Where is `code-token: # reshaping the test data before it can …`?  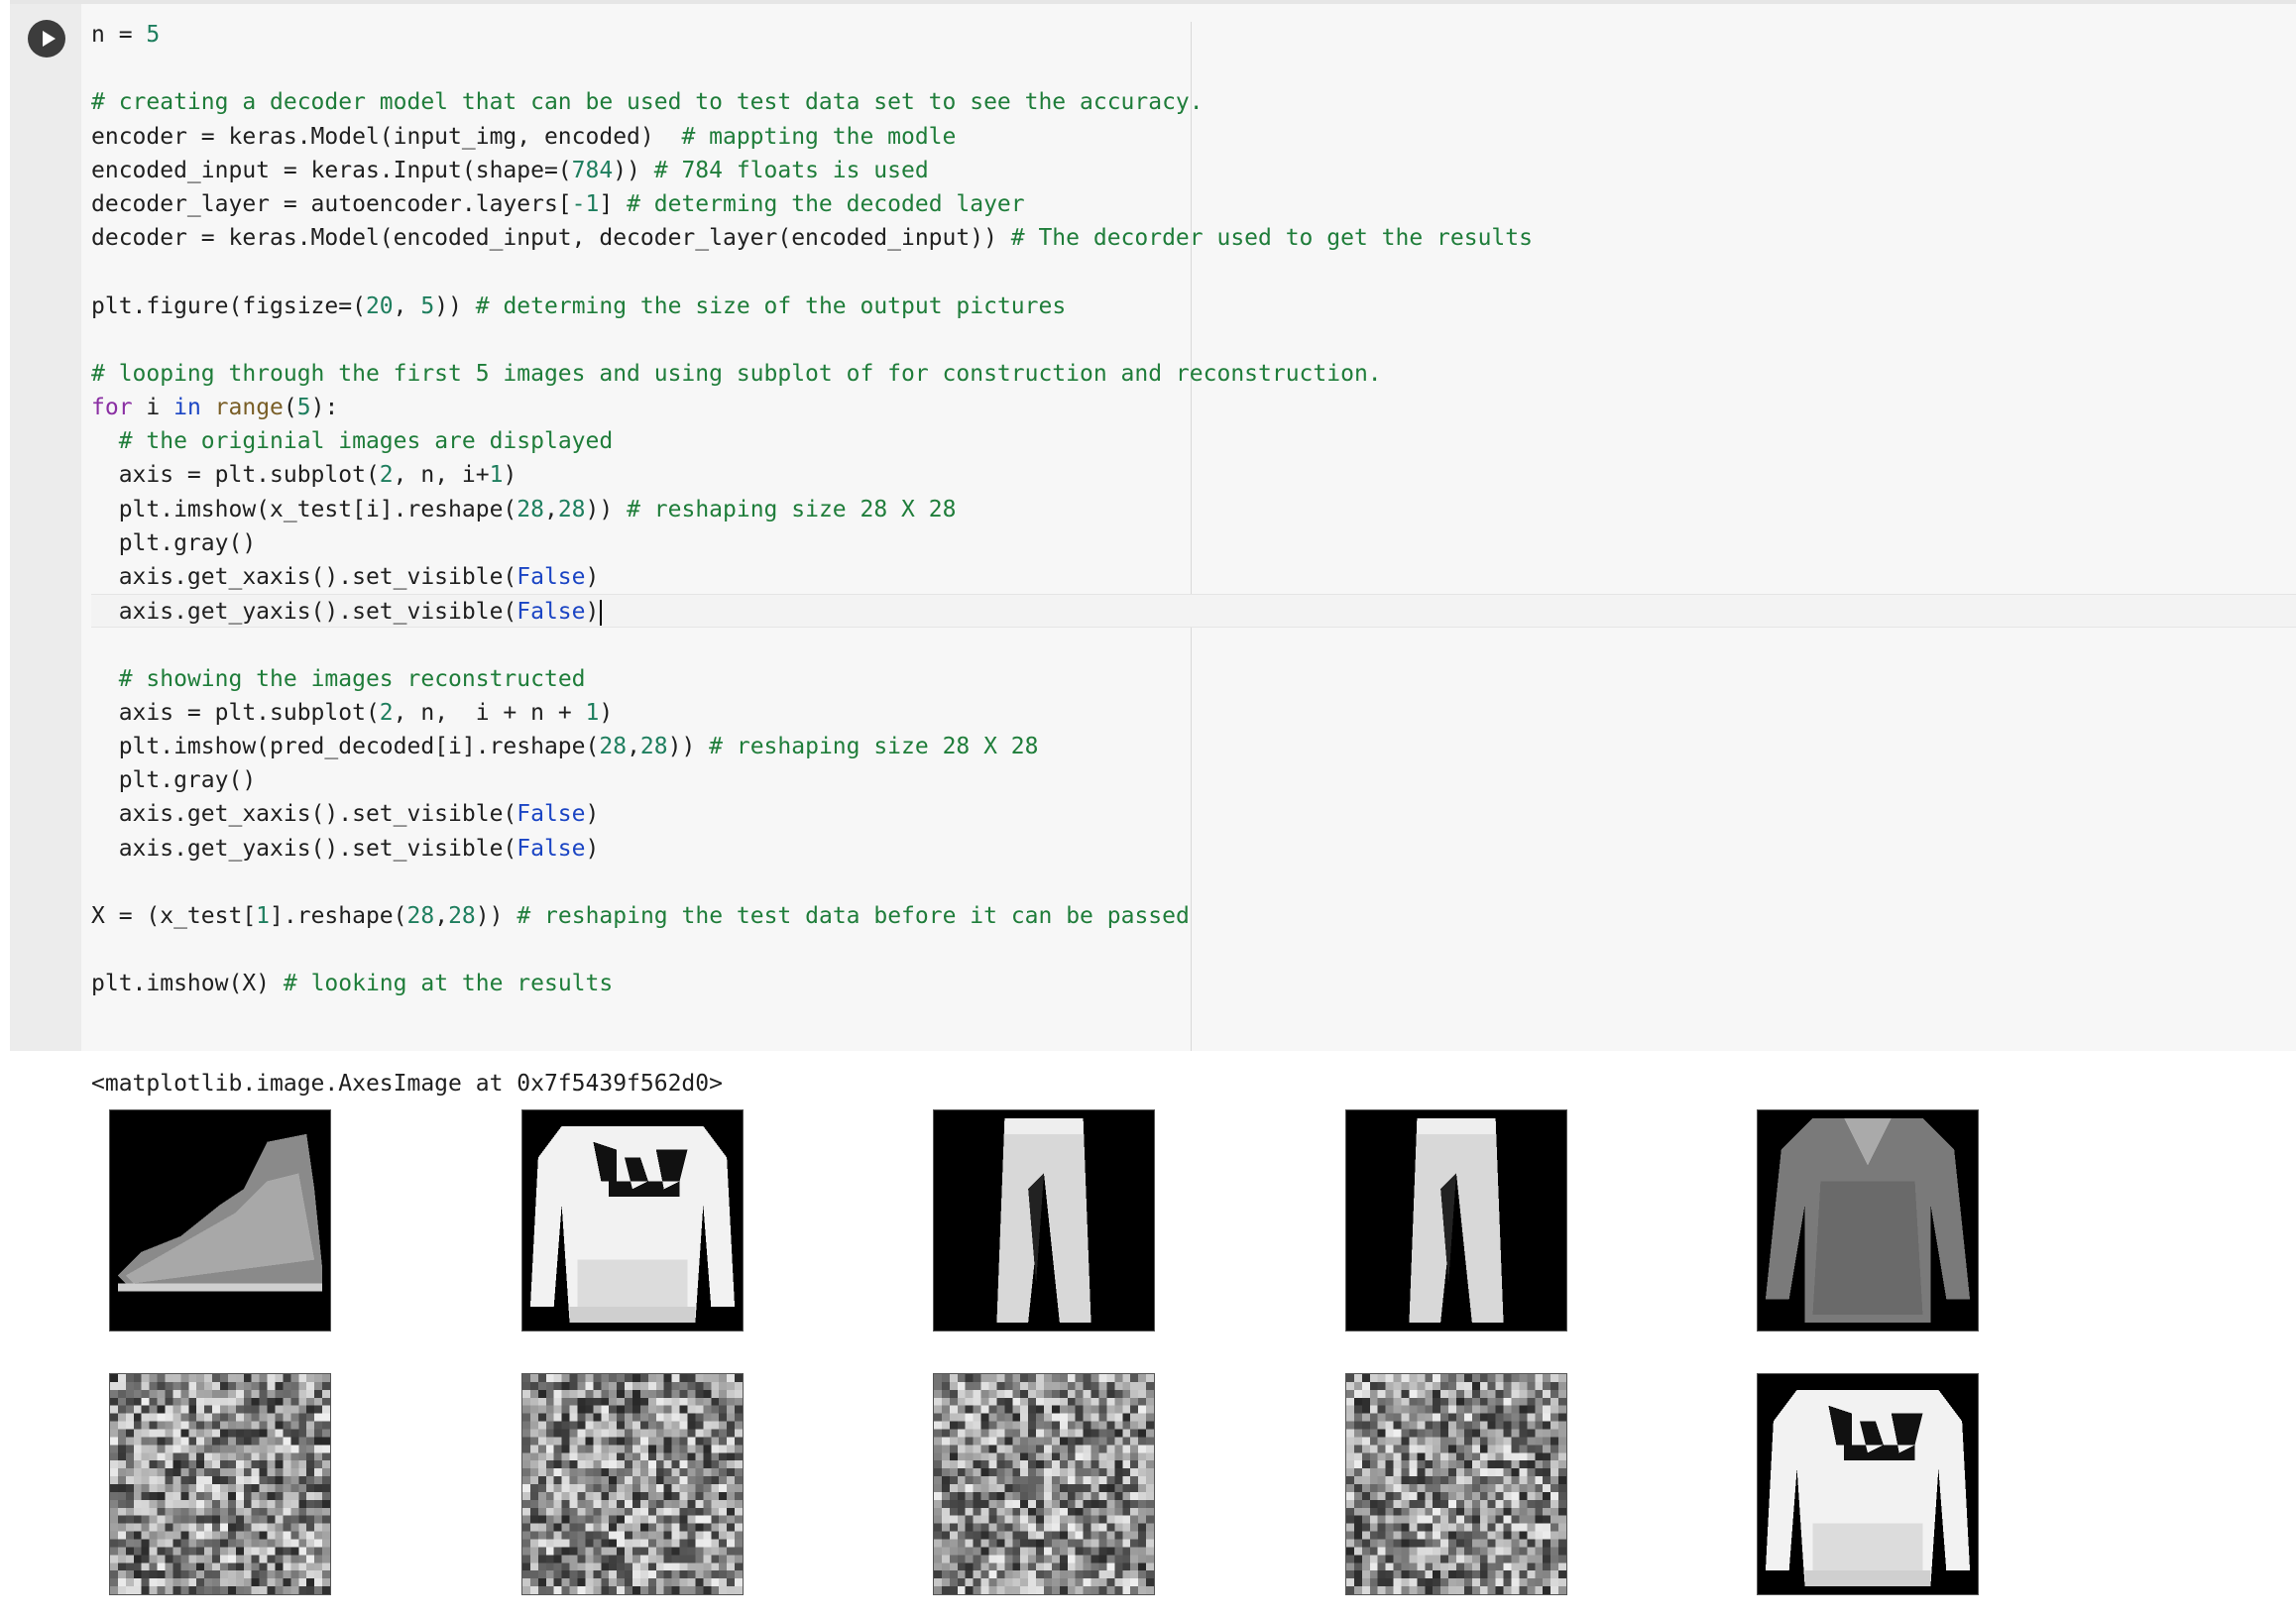
code-token: # reshaping the test data before it can … is located at coordinates (853, 915).